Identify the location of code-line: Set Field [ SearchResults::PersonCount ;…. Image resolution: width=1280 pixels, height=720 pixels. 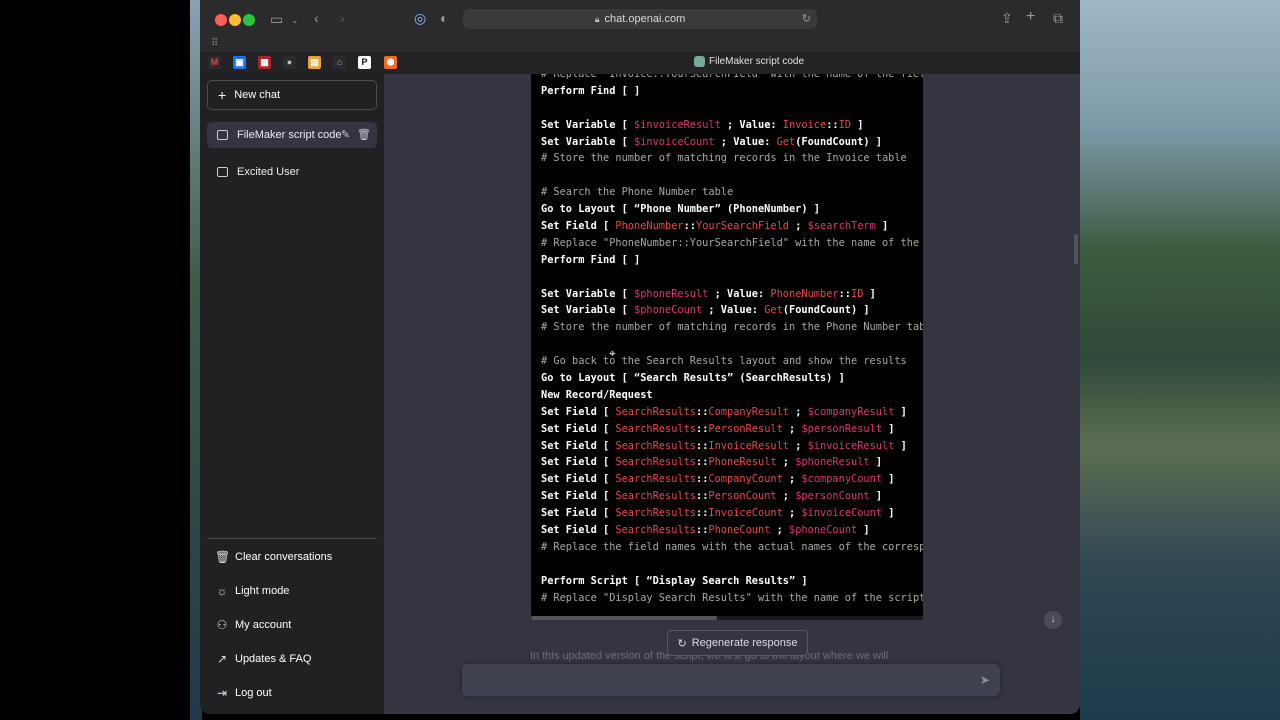
(732, 496).